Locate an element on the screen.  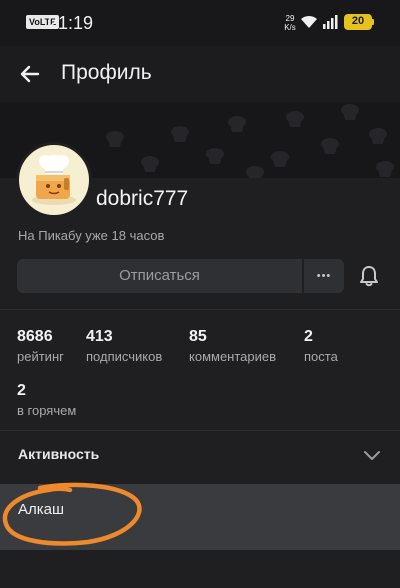
activity-section-title: Активность is located at coordinates (58, 454).